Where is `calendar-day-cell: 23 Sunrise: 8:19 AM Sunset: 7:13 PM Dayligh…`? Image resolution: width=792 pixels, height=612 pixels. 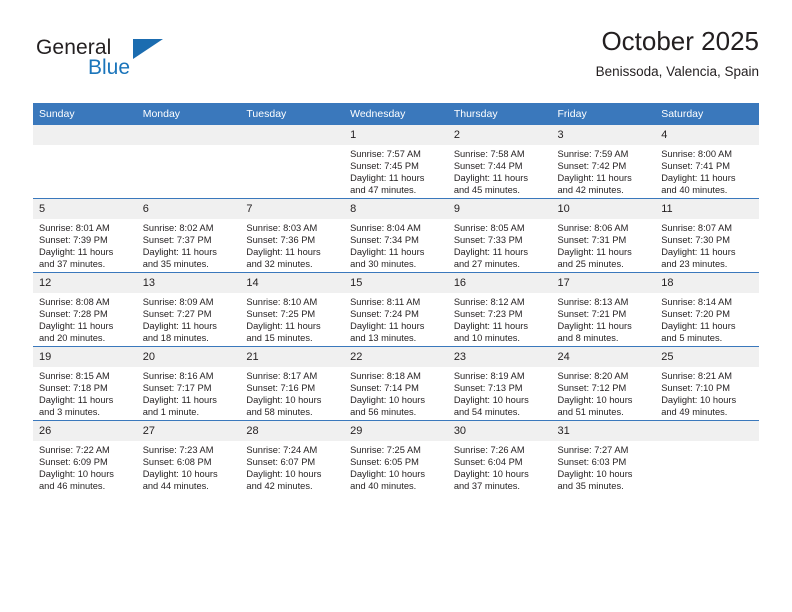
calendar-day-cell: 23 Sunrise: 8:19 AM Sunset: 7:13 PM Dayligh… is located at coordinates (499, 383).